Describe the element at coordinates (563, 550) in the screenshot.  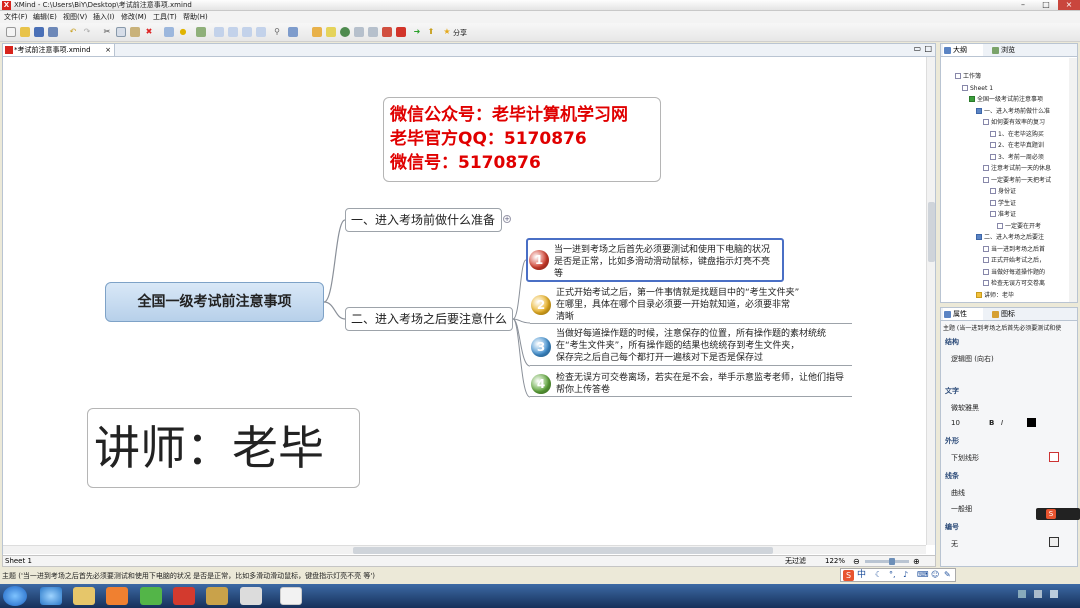
I see `horizontal-scroll-thumb` at that location.